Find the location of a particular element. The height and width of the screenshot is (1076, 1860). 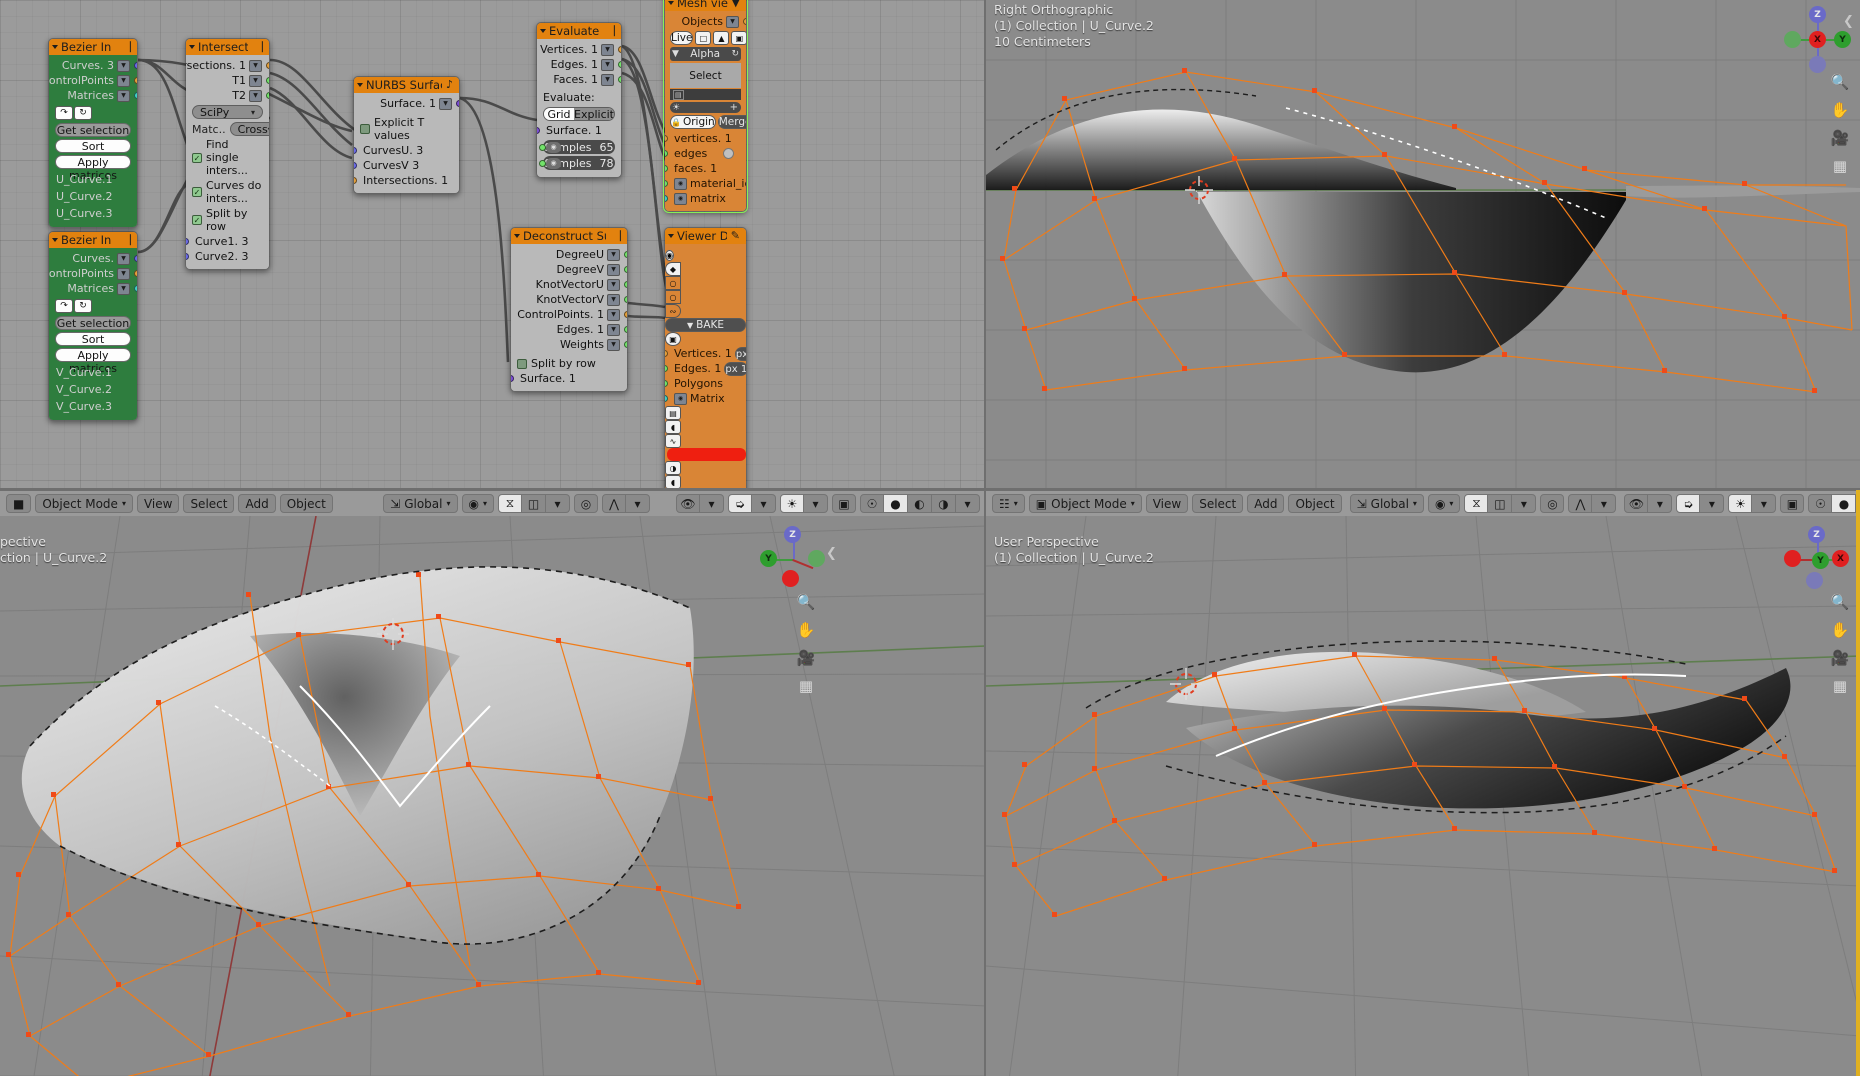

node-header: Evaluate Surface ⎹ is located at coordinates (579, 31).